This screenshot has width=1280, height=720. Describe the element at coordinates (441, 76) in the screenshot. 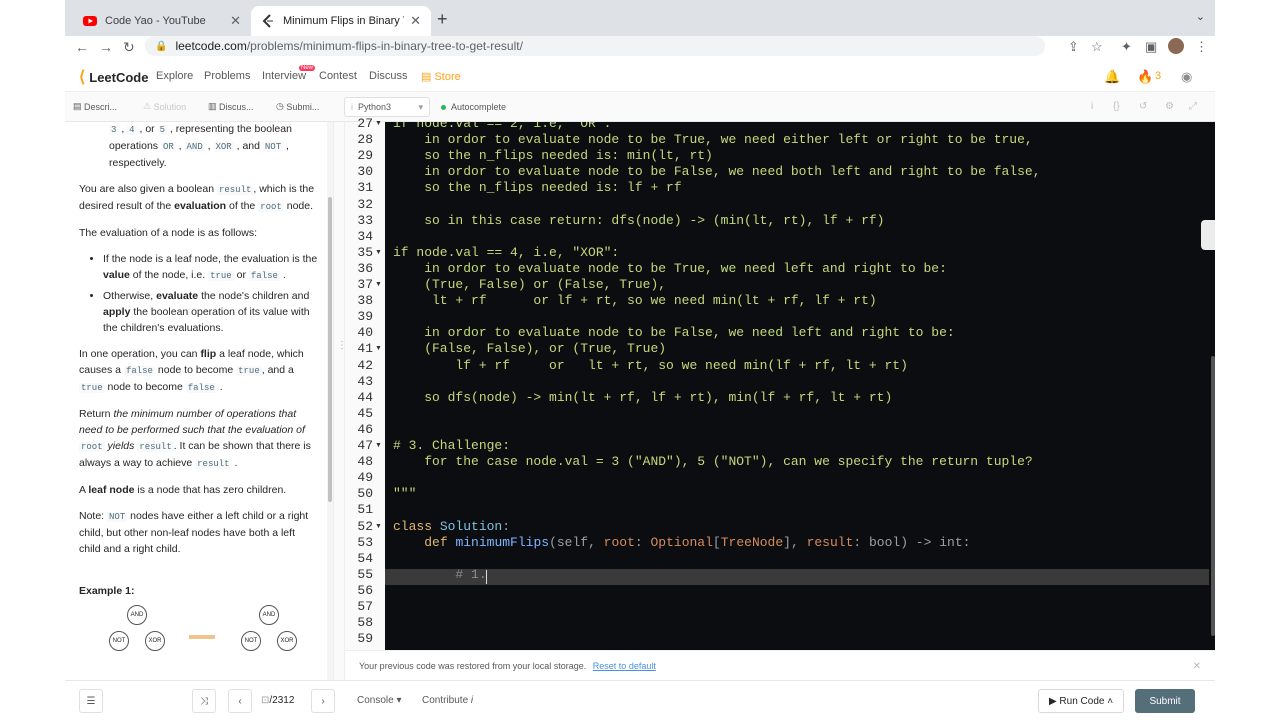

I see `nav-store: ▤ Store` at that location.